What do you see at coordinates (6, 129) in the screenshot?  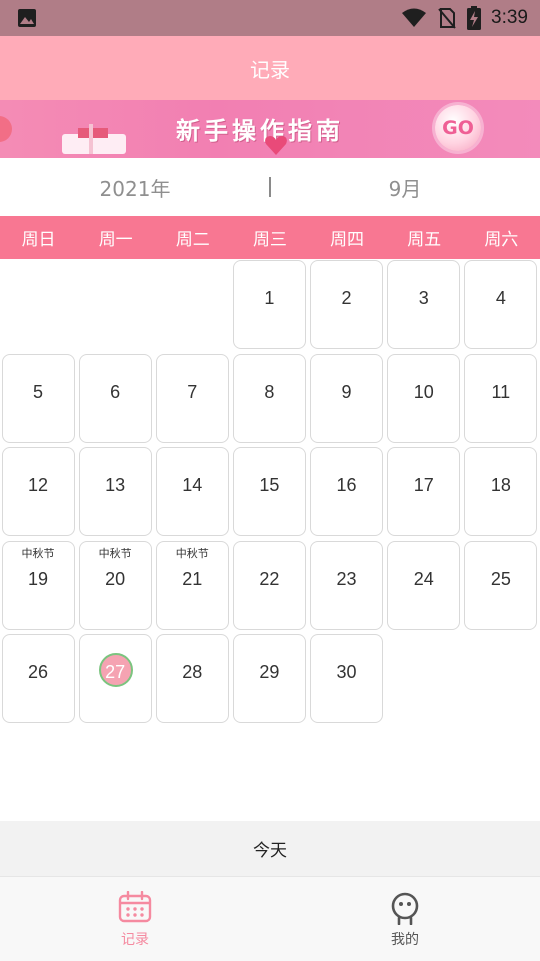 I see `decor-orb` at bounding box center [6, 129].